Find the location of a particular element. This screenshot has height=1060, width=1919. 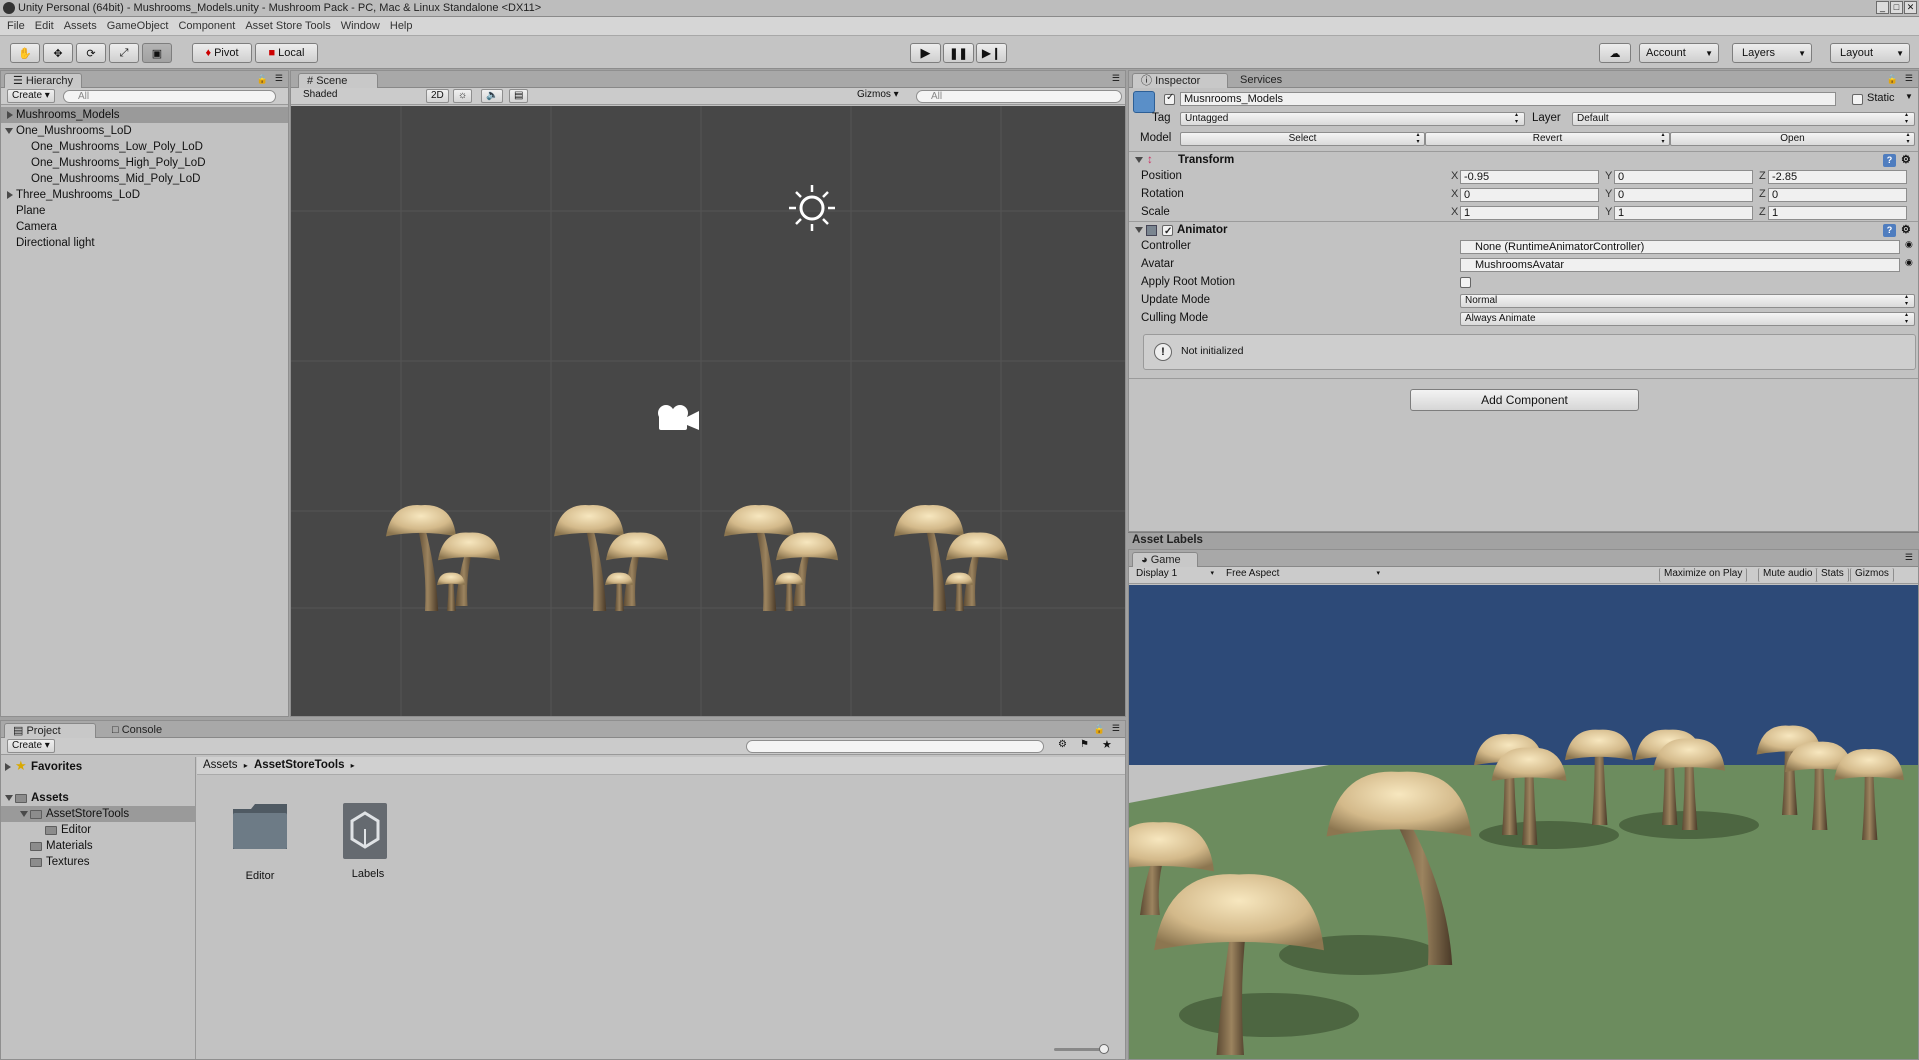

project-tree-item: Materials is located at coordinates (98, 846).